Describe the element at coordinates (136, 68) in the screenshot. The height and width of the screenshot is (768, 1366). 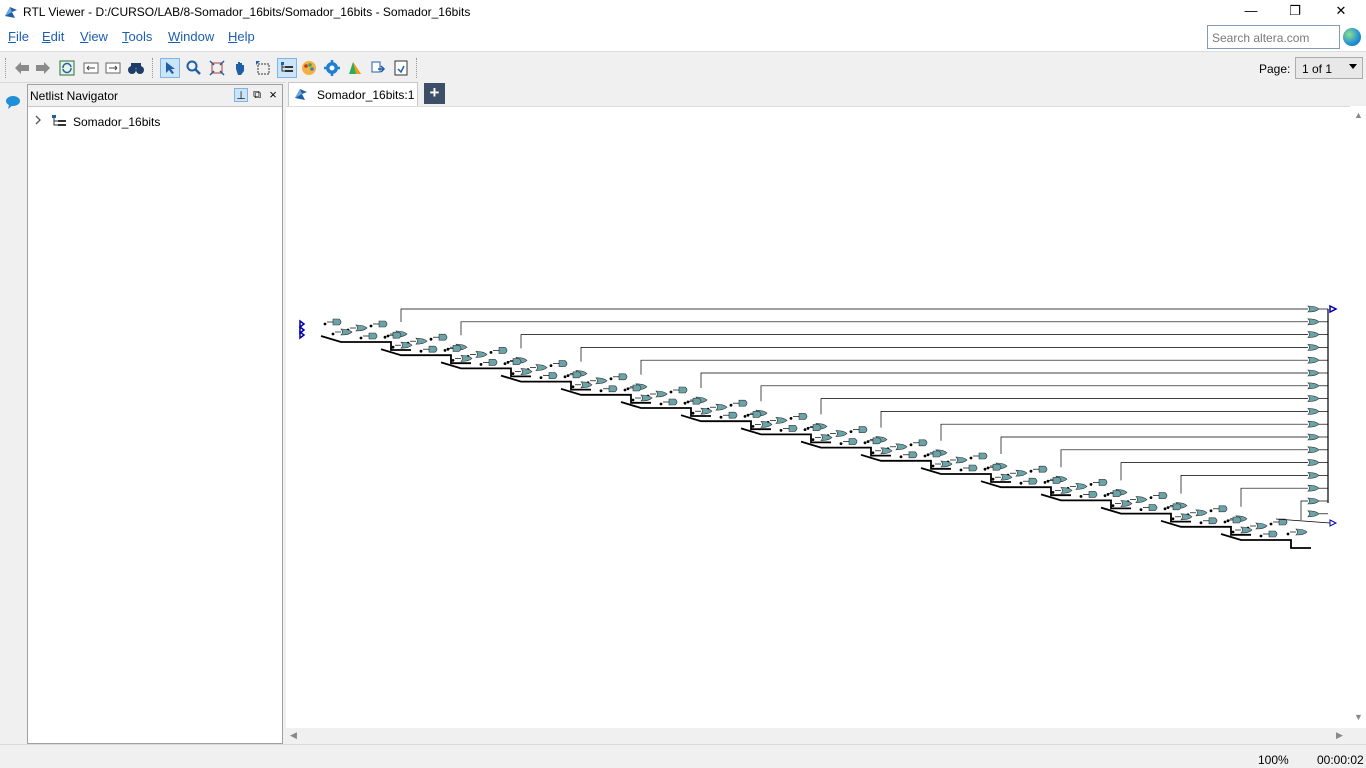
I see `find-icon` at that location.